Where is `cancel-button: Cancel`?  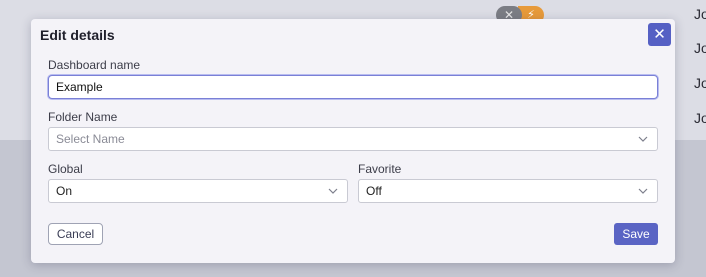
cancel-button: Cancel is located at coordinates (75, 234).